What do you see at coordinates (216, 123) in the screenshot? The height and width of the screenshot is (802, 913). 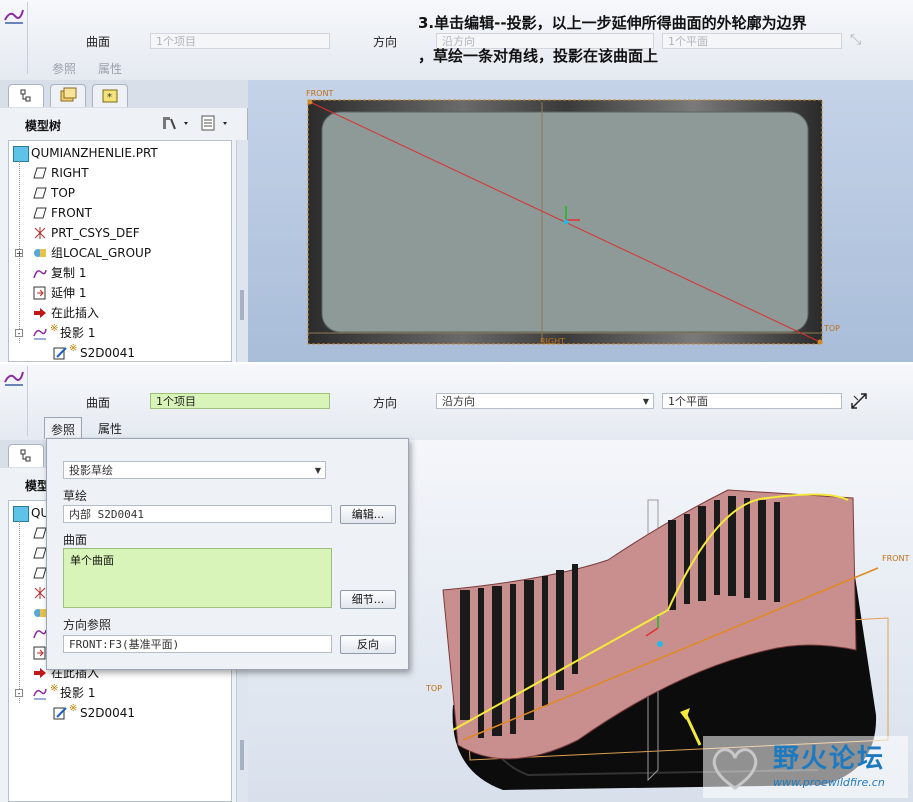 I see `tree-show-icon` at bounding box center [216, 123].